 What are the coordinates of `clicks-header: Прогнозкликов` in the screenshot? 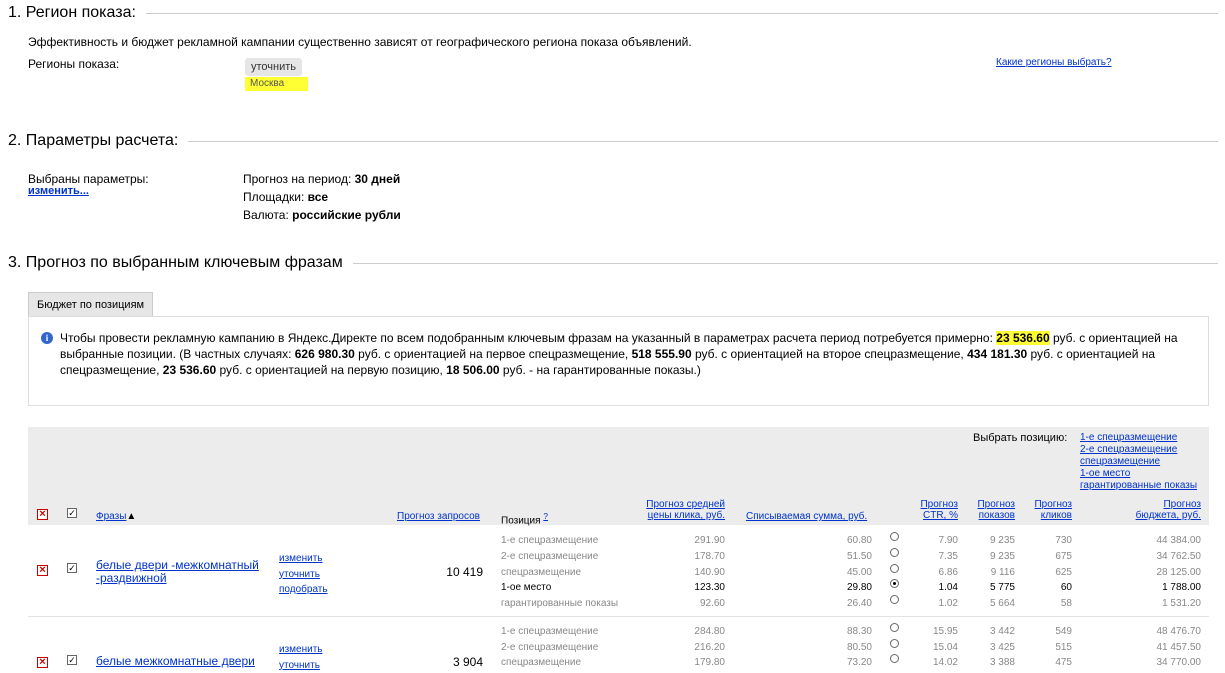 It's located at (1046, 510).